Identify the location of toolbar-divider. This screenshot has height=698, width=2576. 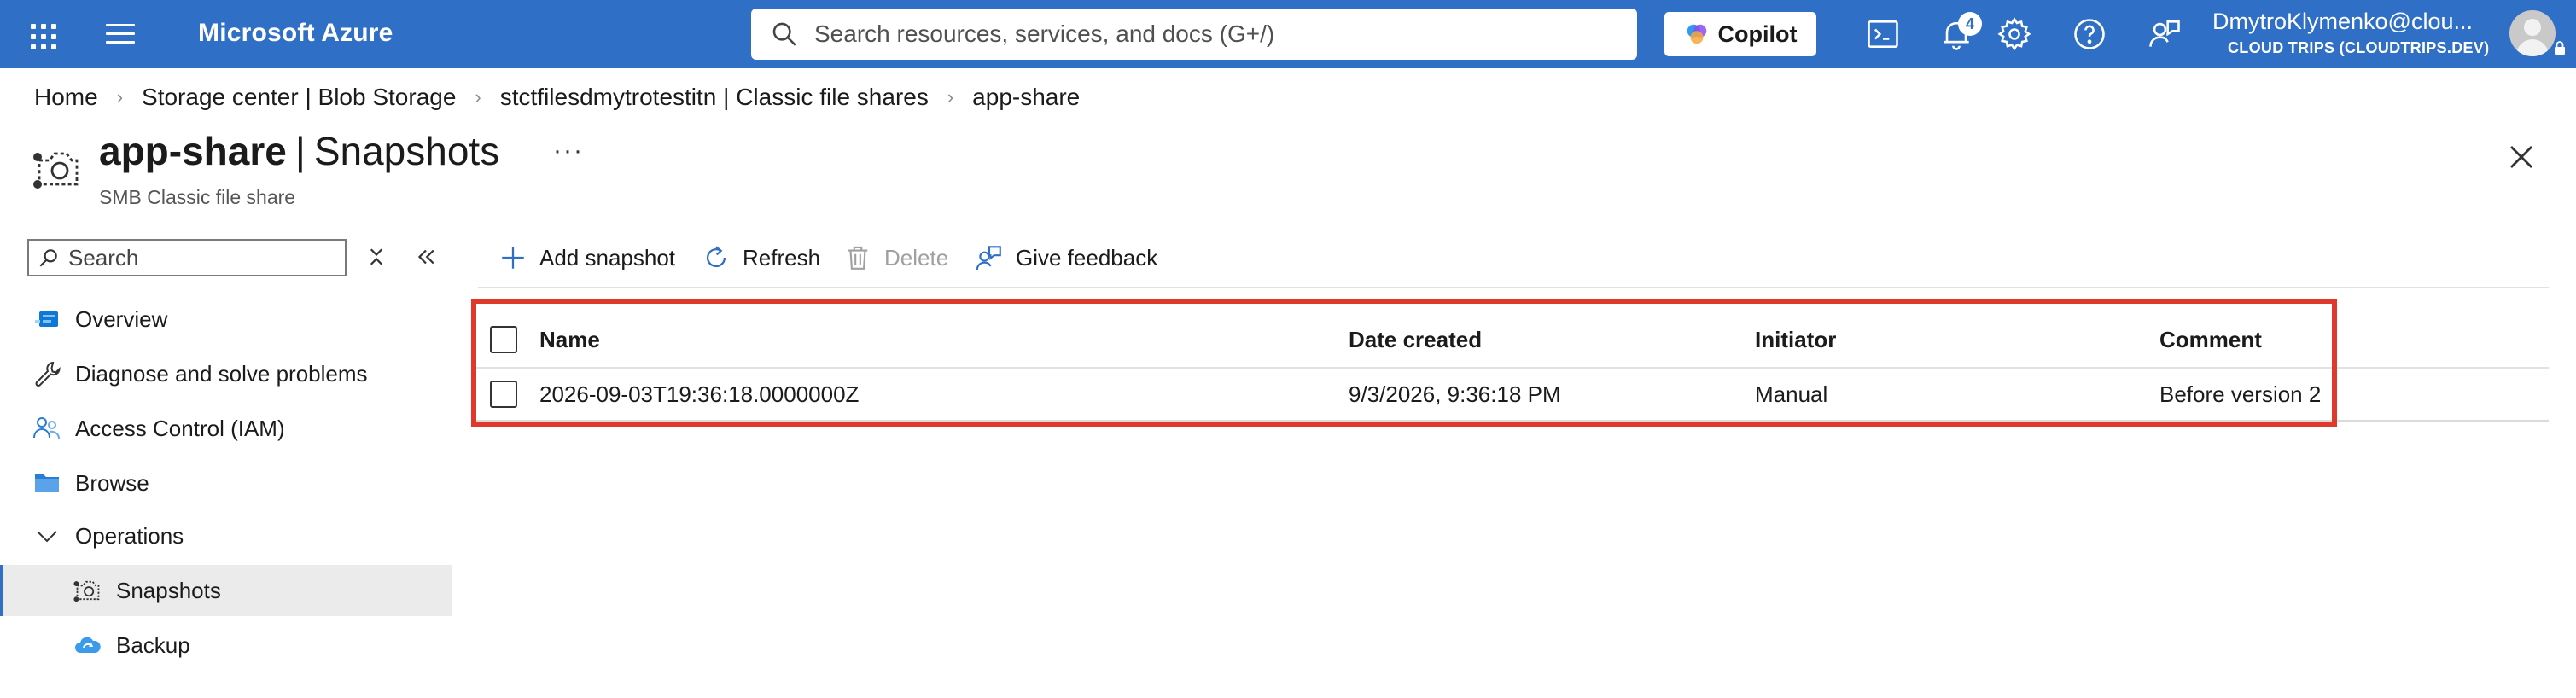
(1513, 287).